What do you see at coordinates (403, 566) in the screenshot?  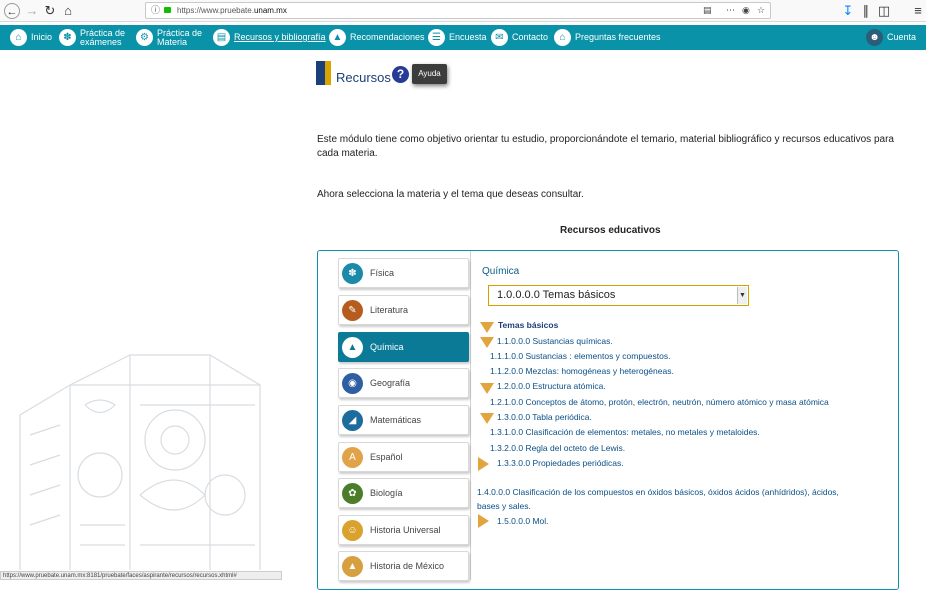 I see `subject-historia-mexico: ▲ Historia de México` at bounding box center [403, 566].